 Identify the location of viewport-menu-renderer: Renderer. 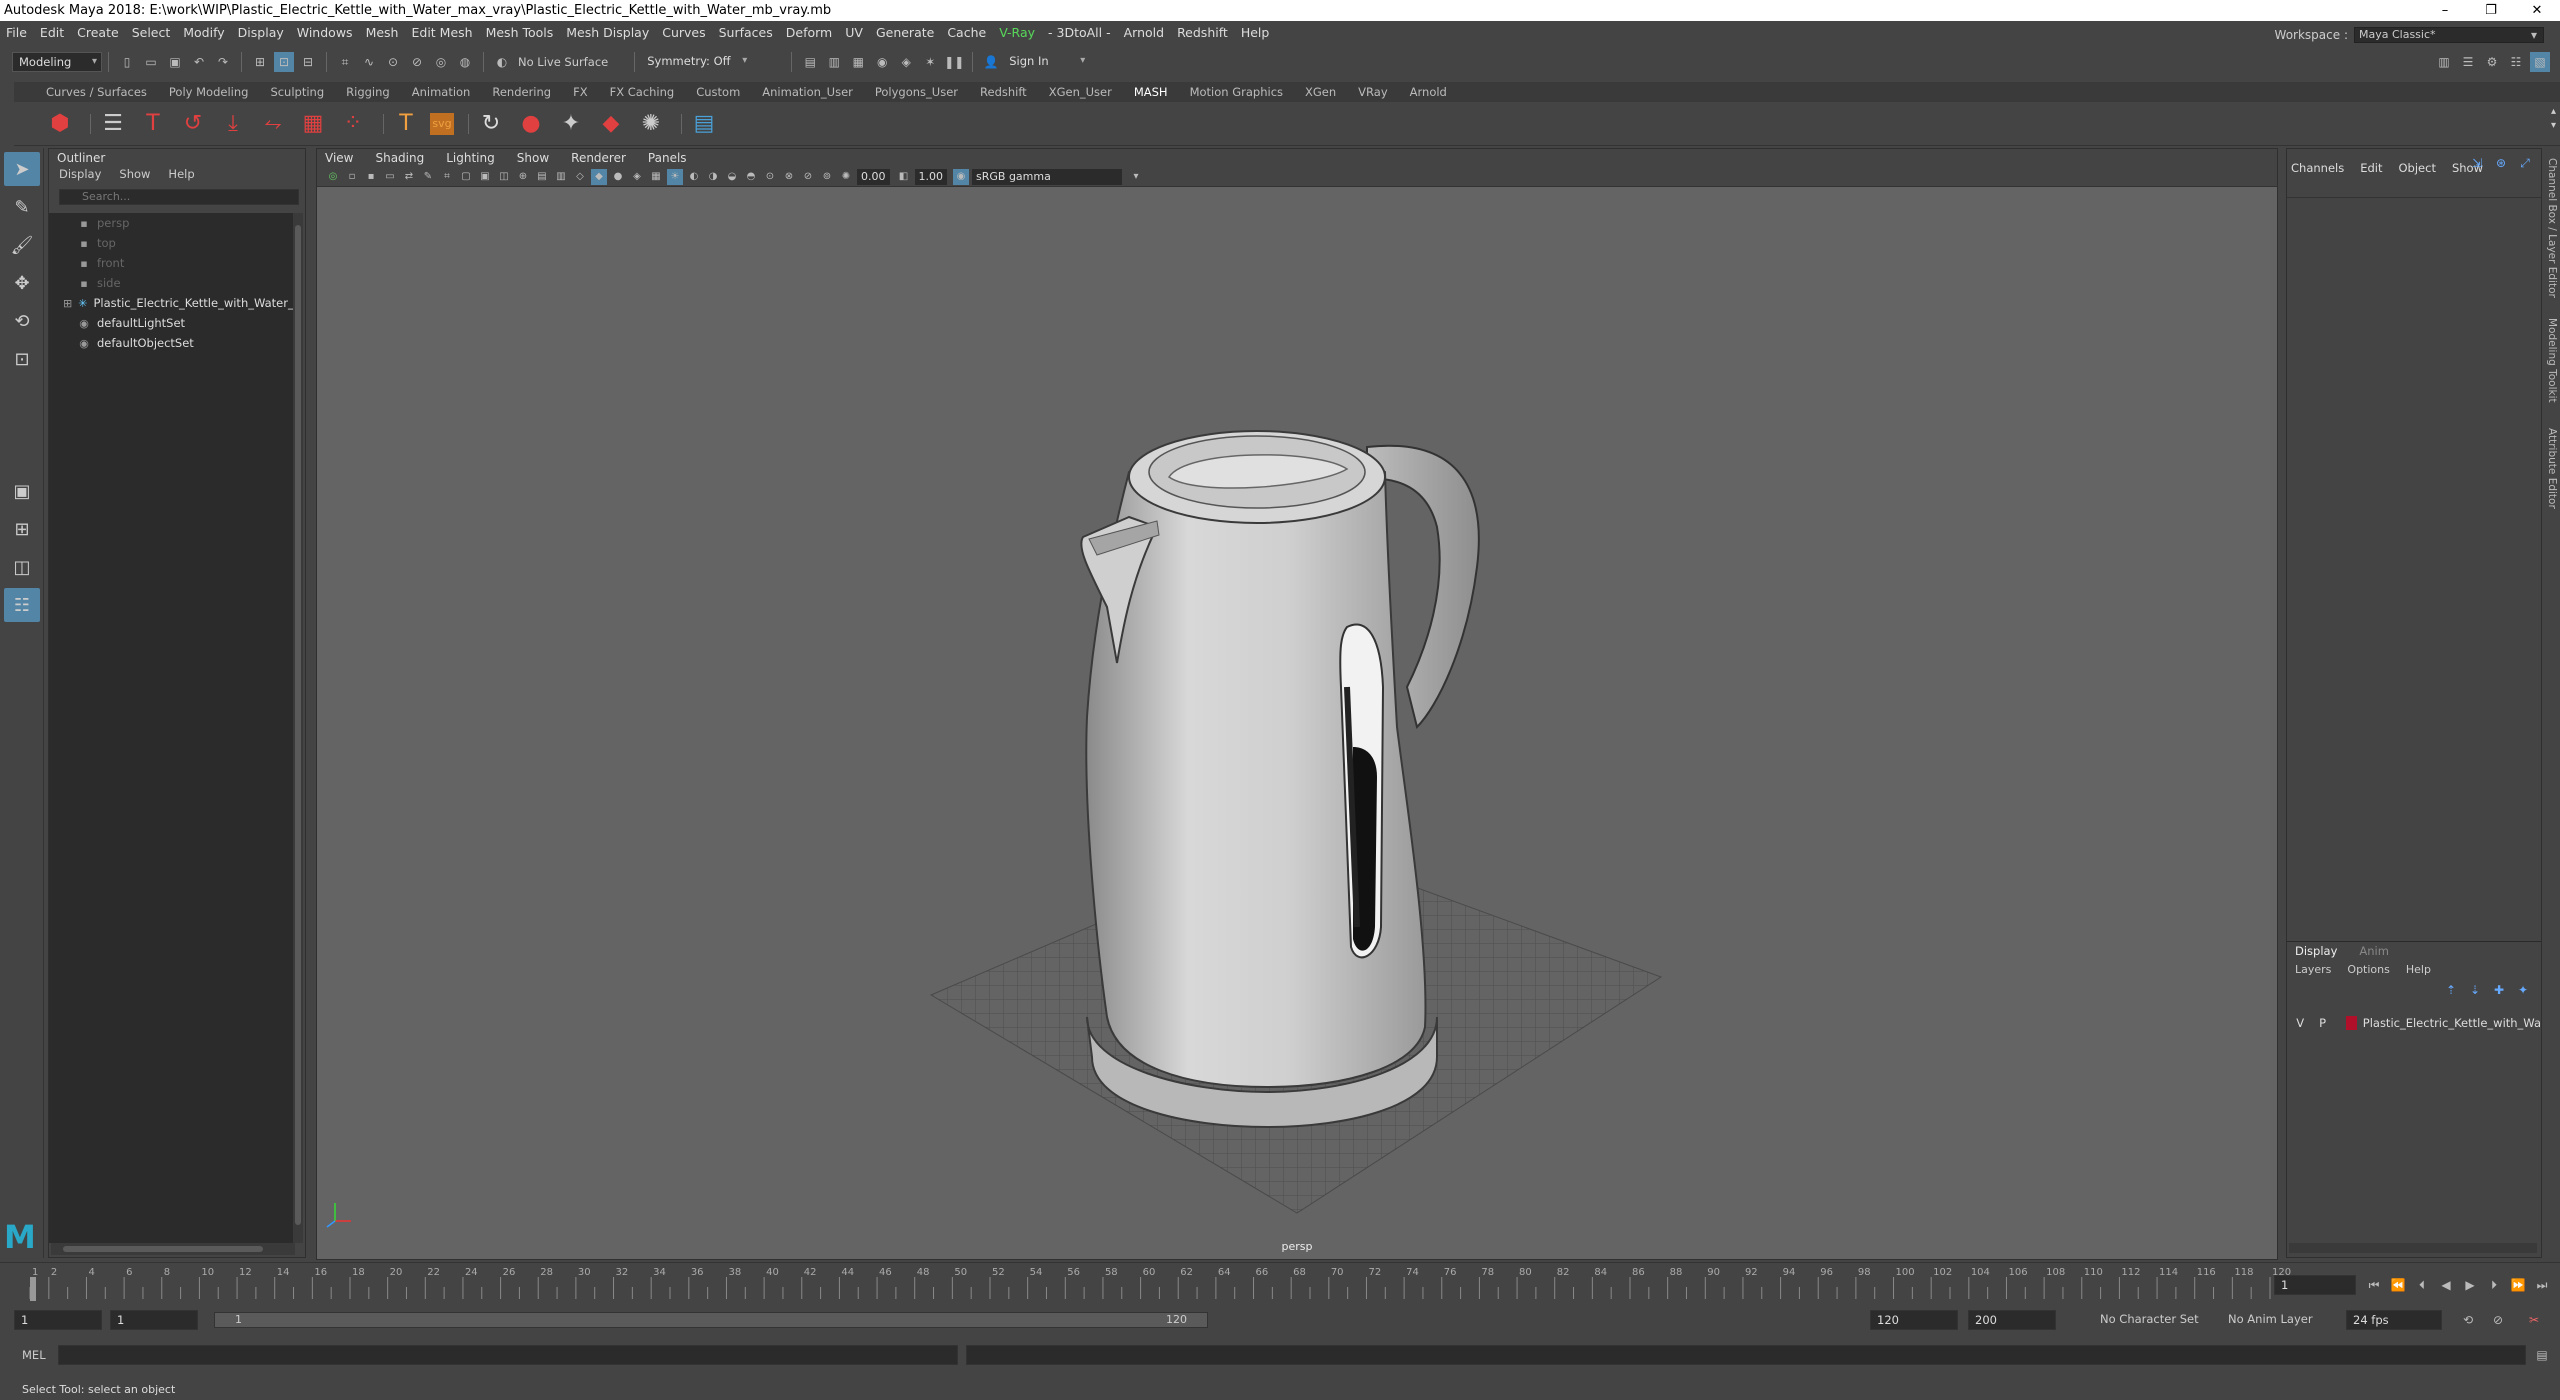
(598, 158).